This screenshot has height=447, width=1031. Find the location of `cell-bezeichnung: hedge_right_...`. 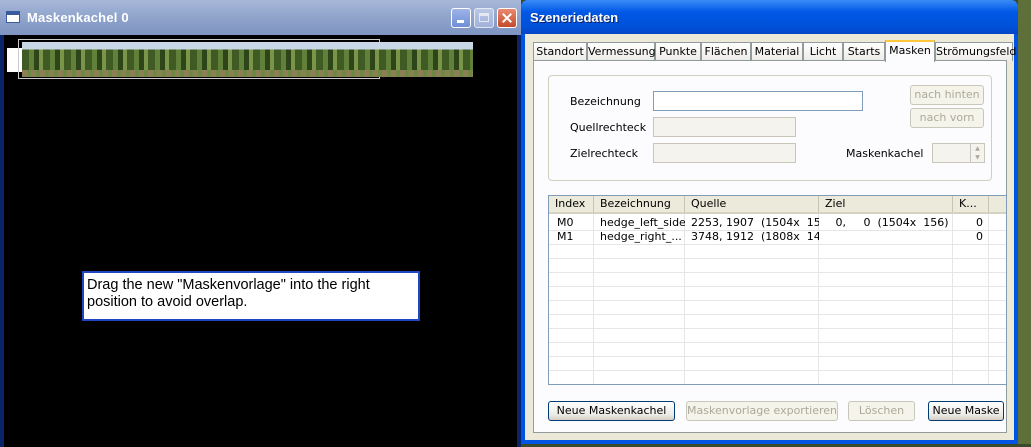

cell-bezeichnung: hedge_right_... is located at coordinates (641, 236).